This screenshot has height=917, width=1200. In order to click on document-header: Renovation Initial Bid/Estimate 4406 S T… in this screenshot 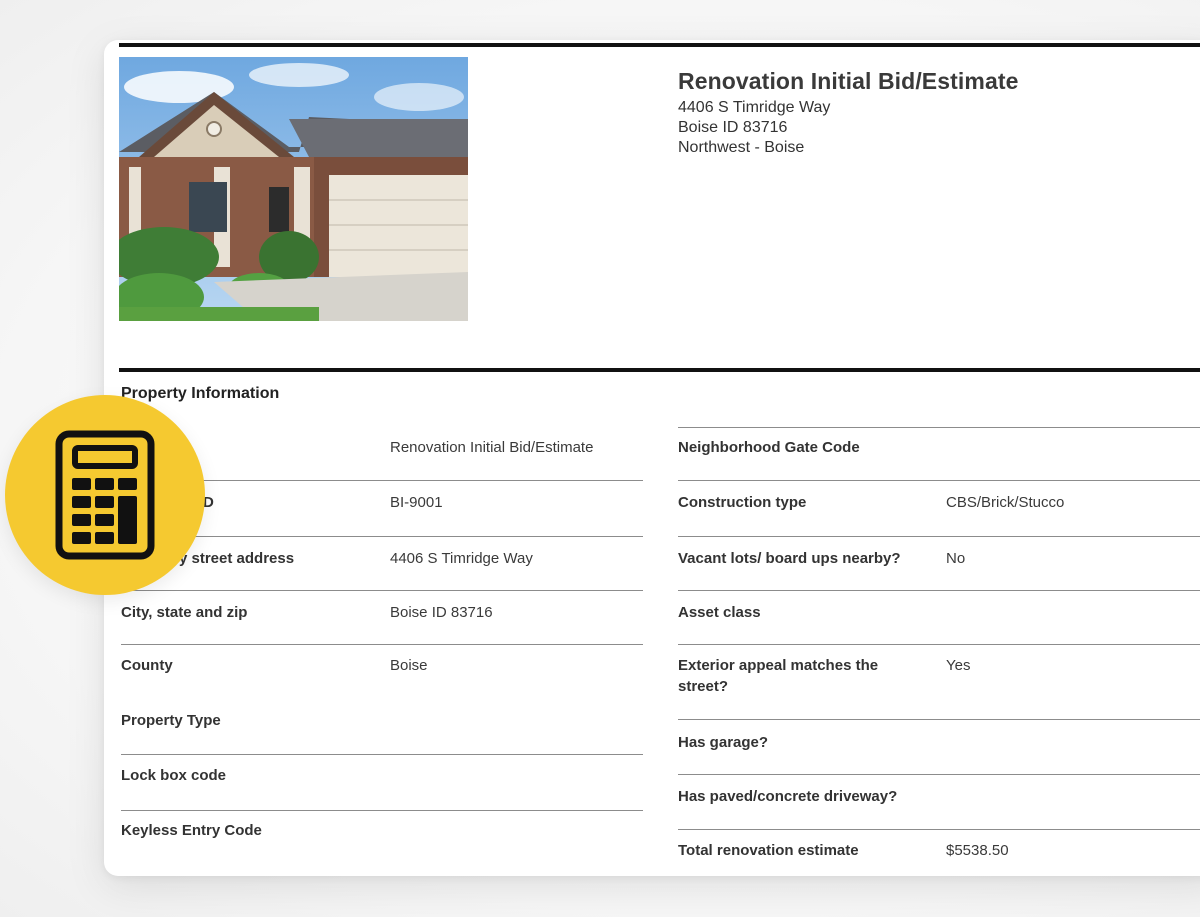, I will do `click(848, 113)`.